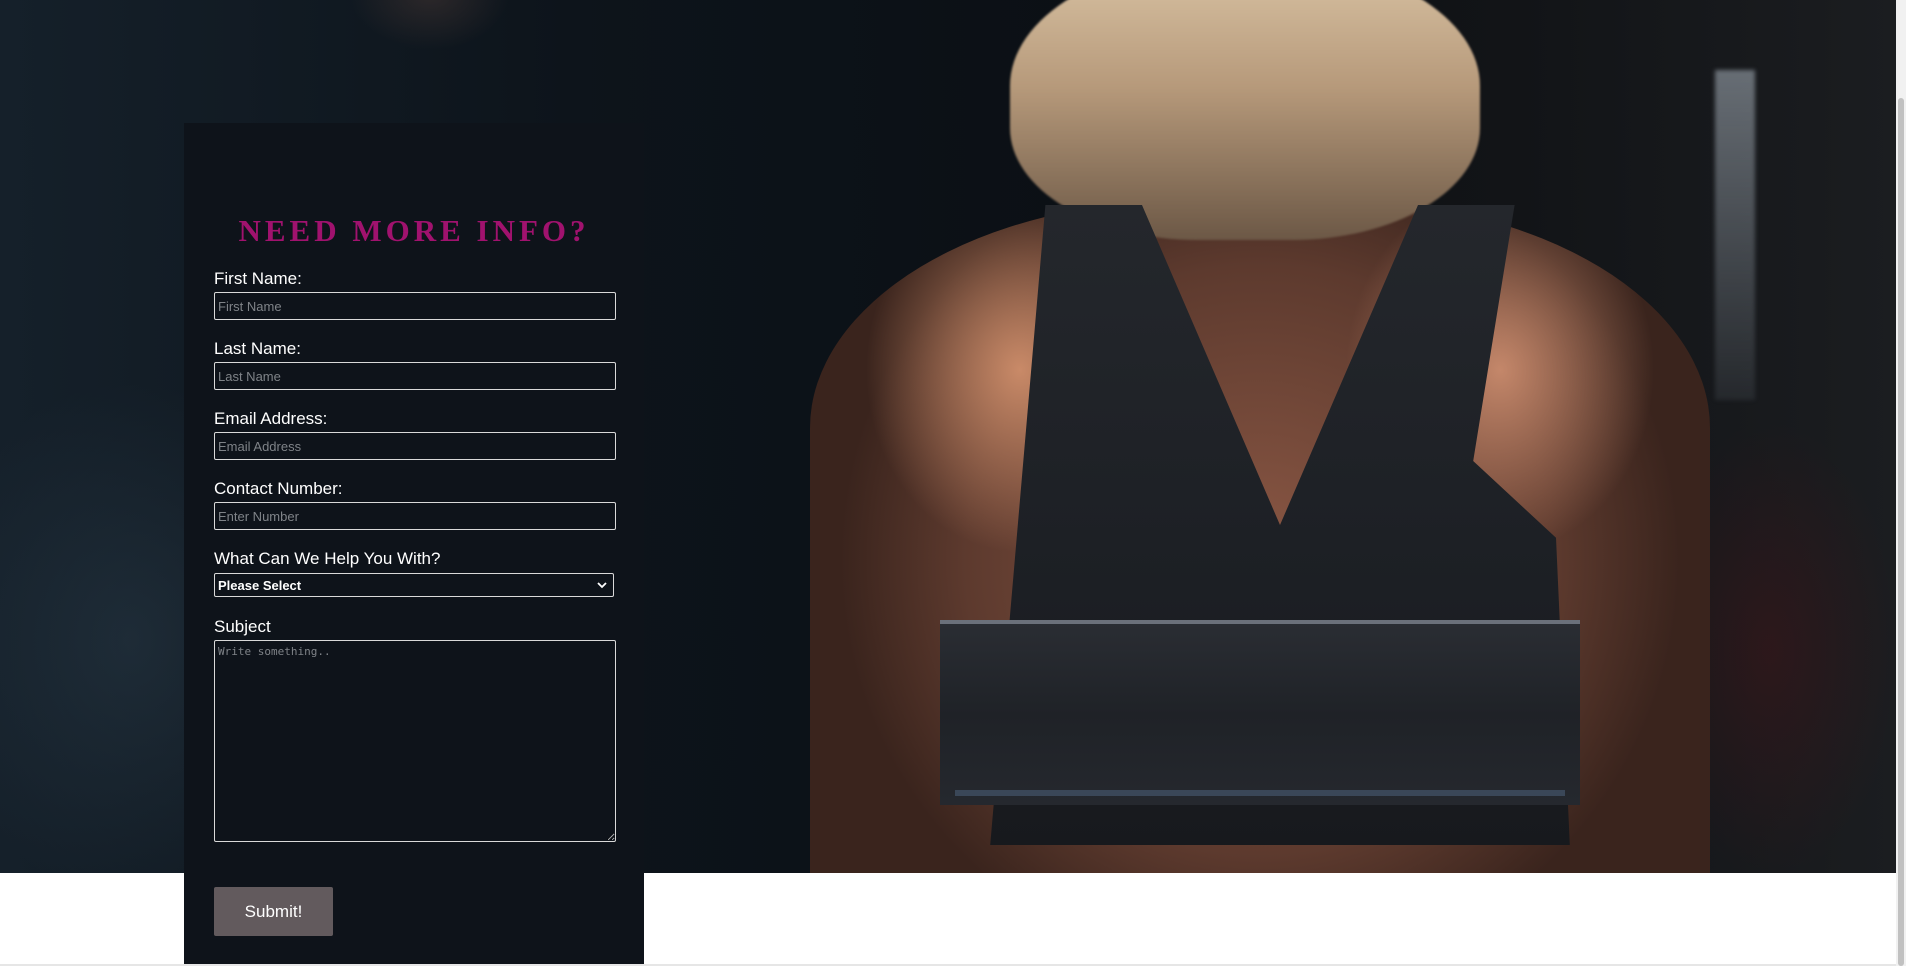  What do you see at coordinates (1245, 120) in the screenshot?
I see `hero-athlete-hair` at bounding box center [1245, 120].